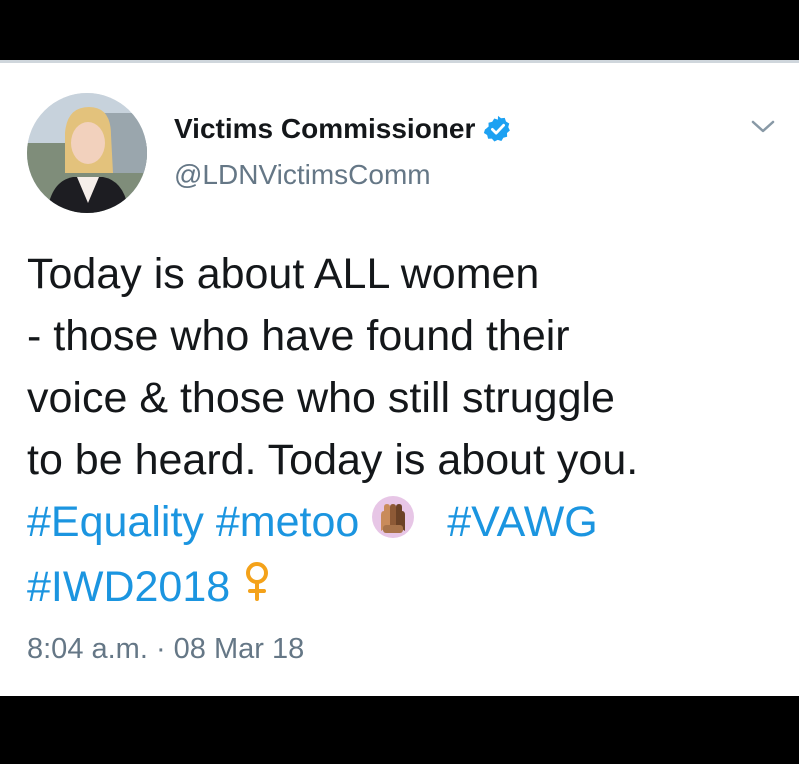  Describe the element at coordinates (399, 30) in the screenshot. I see `top-black-bar` at that location.